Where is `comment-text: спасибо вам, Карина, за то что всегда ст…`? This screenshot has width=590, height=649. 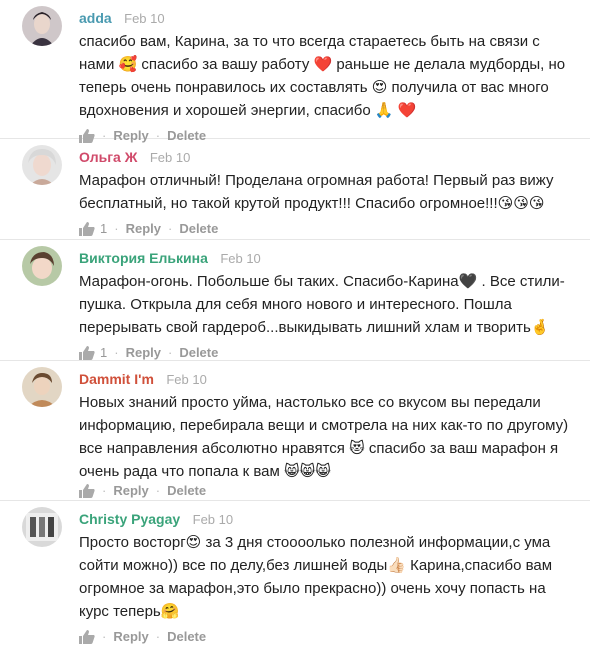 comment-text: спасибо вам, Карина, за то что всегда ст… is located at coordinates (322, 76).